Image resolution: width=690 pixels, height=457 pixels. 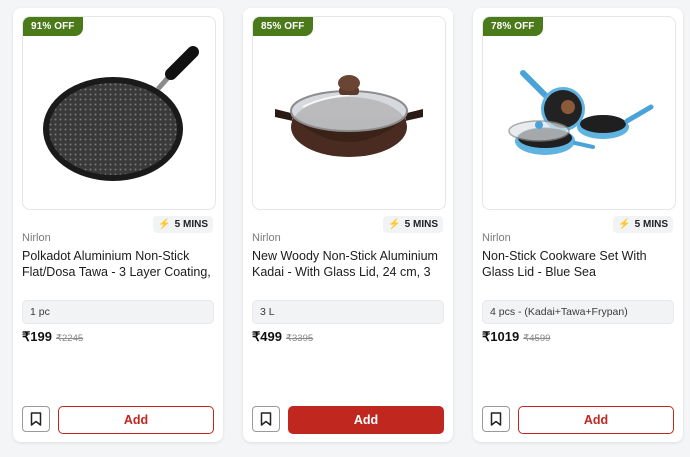 What do you see at coordinates (349, 116) in the screenshot?
I see `kadai-image` at bounding box center [349, 116].